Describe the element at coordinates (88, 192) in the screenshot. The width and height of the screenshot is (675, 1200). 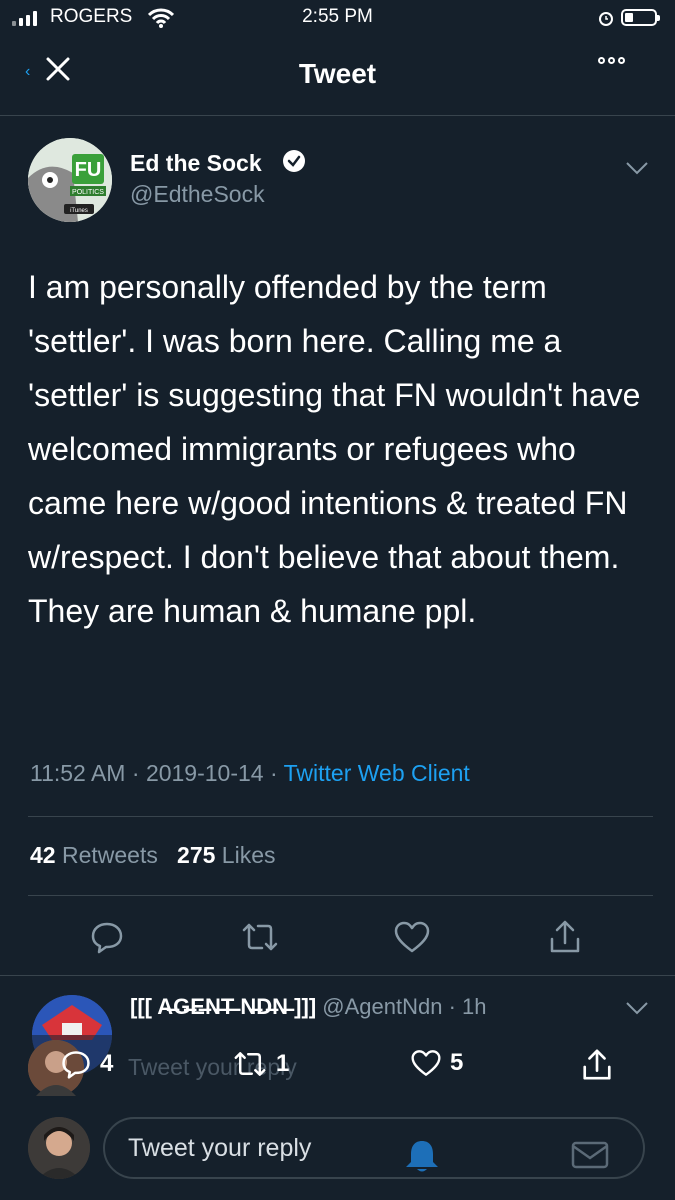
I see `badge-sub-text: POLITICS` at that location.